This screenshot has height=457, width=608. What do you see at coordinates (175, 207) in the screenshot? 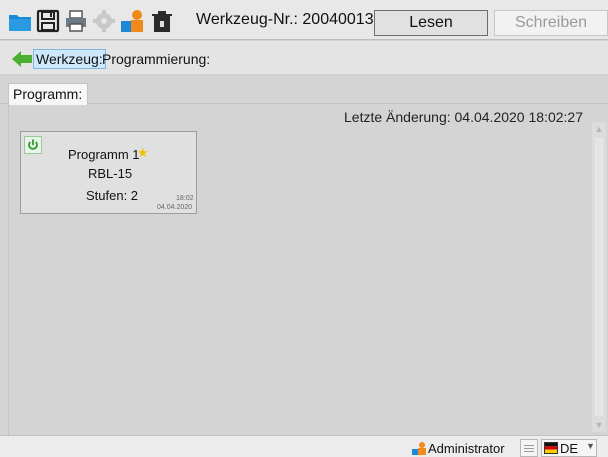
I see `program-date: 04.04.2020` at bounding box center [175, 207].